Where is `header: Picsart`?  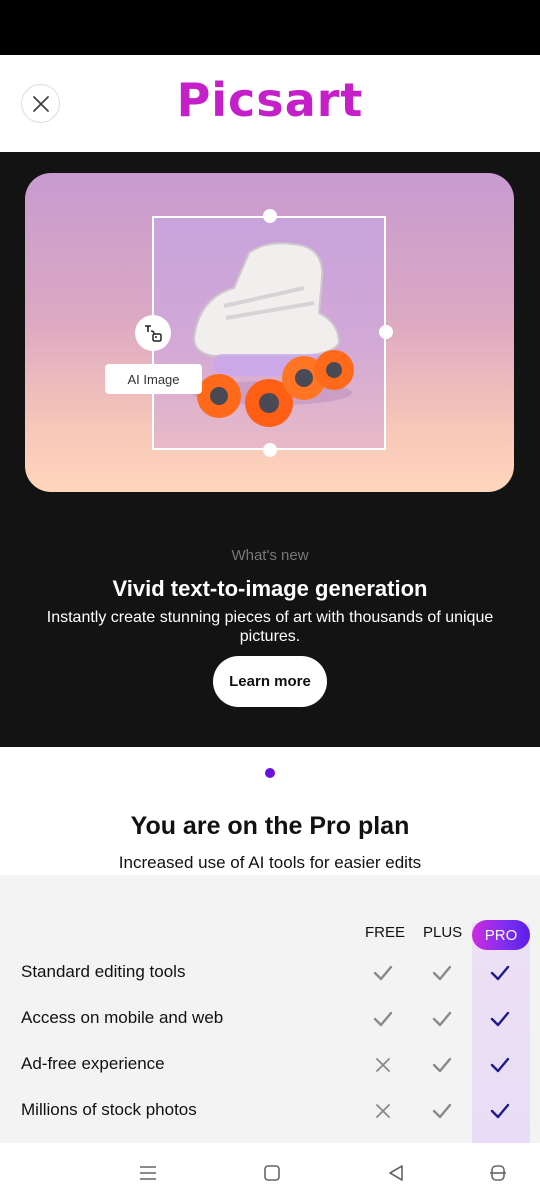
header: Picsart is located at coordinates (270, 103).